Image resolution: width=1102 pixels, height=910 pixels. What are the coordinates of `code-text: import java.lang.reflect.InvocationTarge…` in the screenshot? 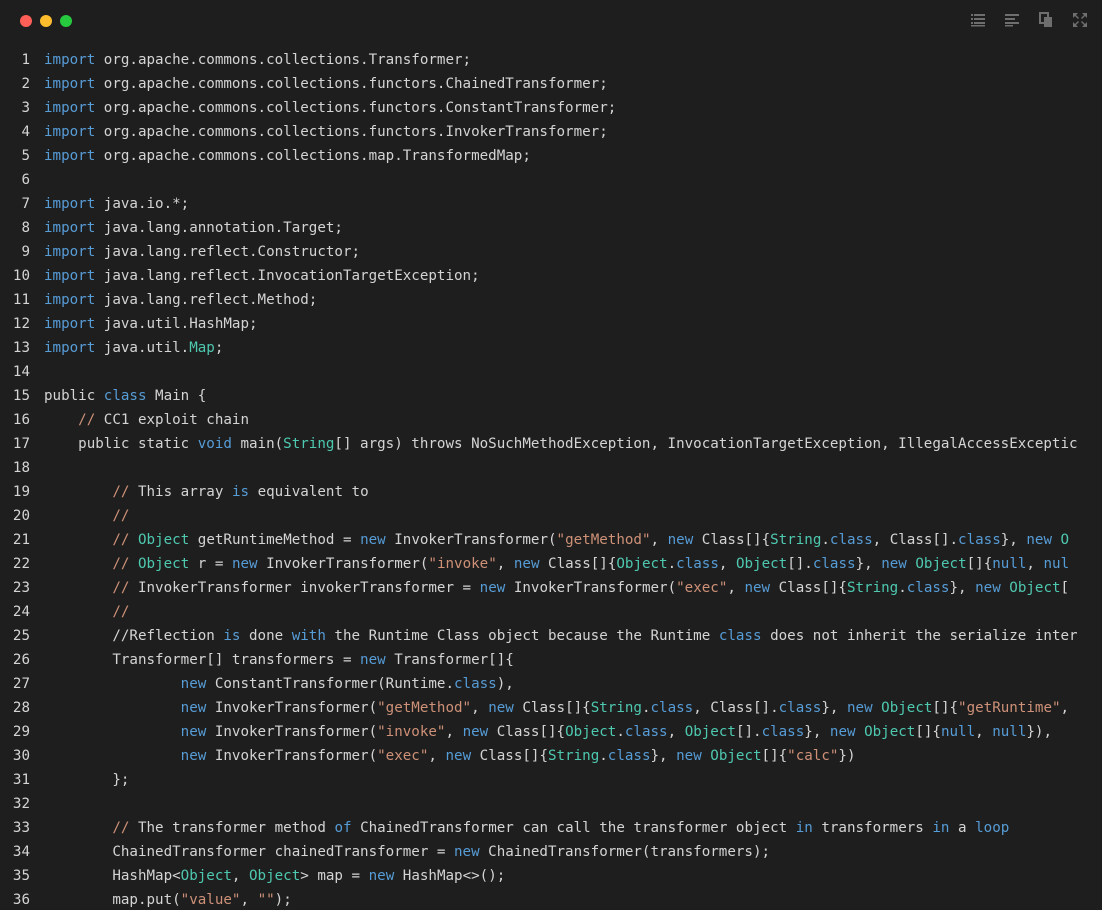 It's located at (262, 276).